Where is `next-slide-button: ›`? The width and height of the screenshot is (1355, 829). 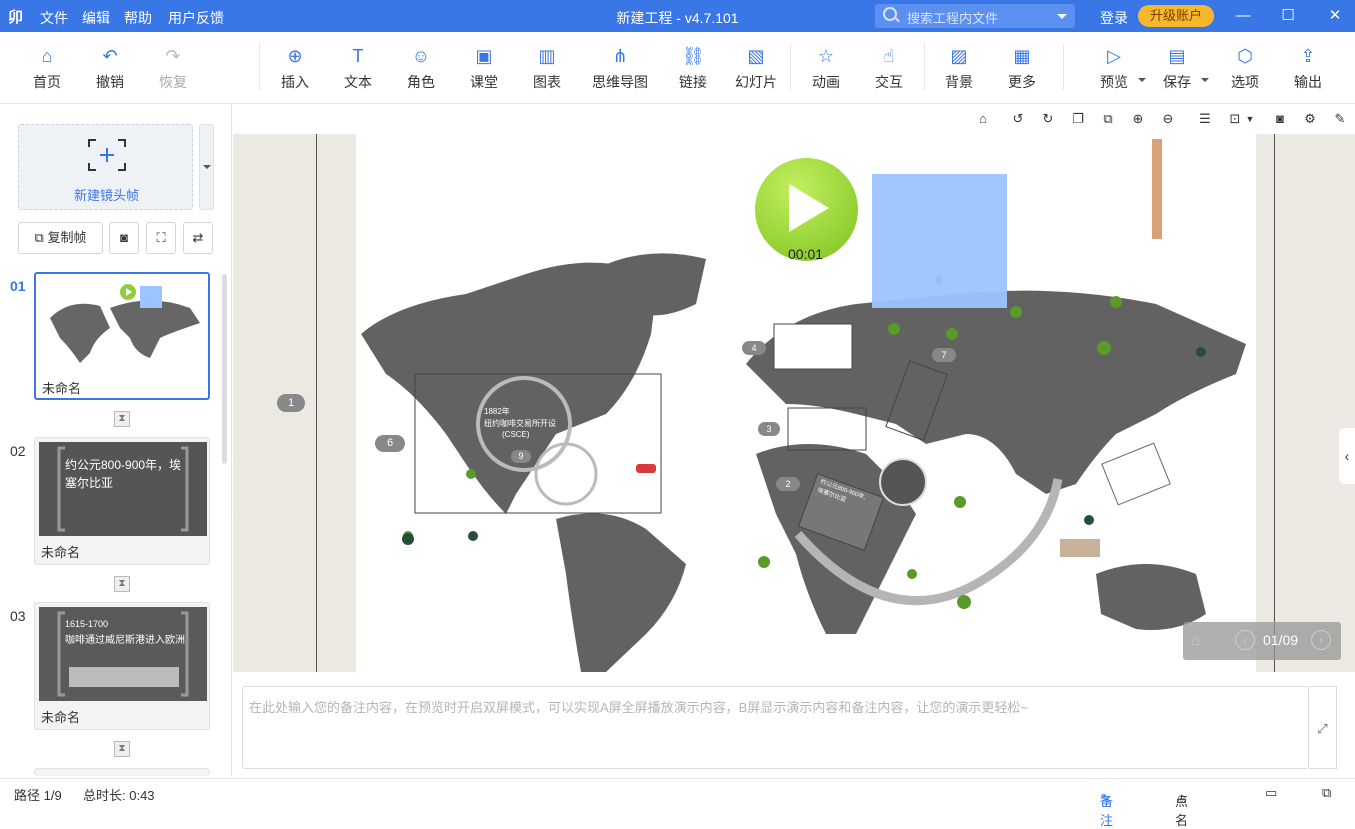 next-slide-button: › is located at coordinates (1321, 640).